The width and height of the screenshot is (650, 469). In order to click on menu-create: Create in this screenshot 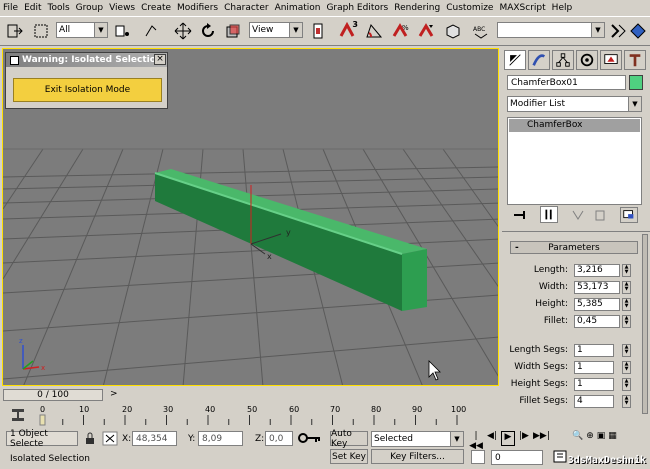, I will do `click(156, 8)`.